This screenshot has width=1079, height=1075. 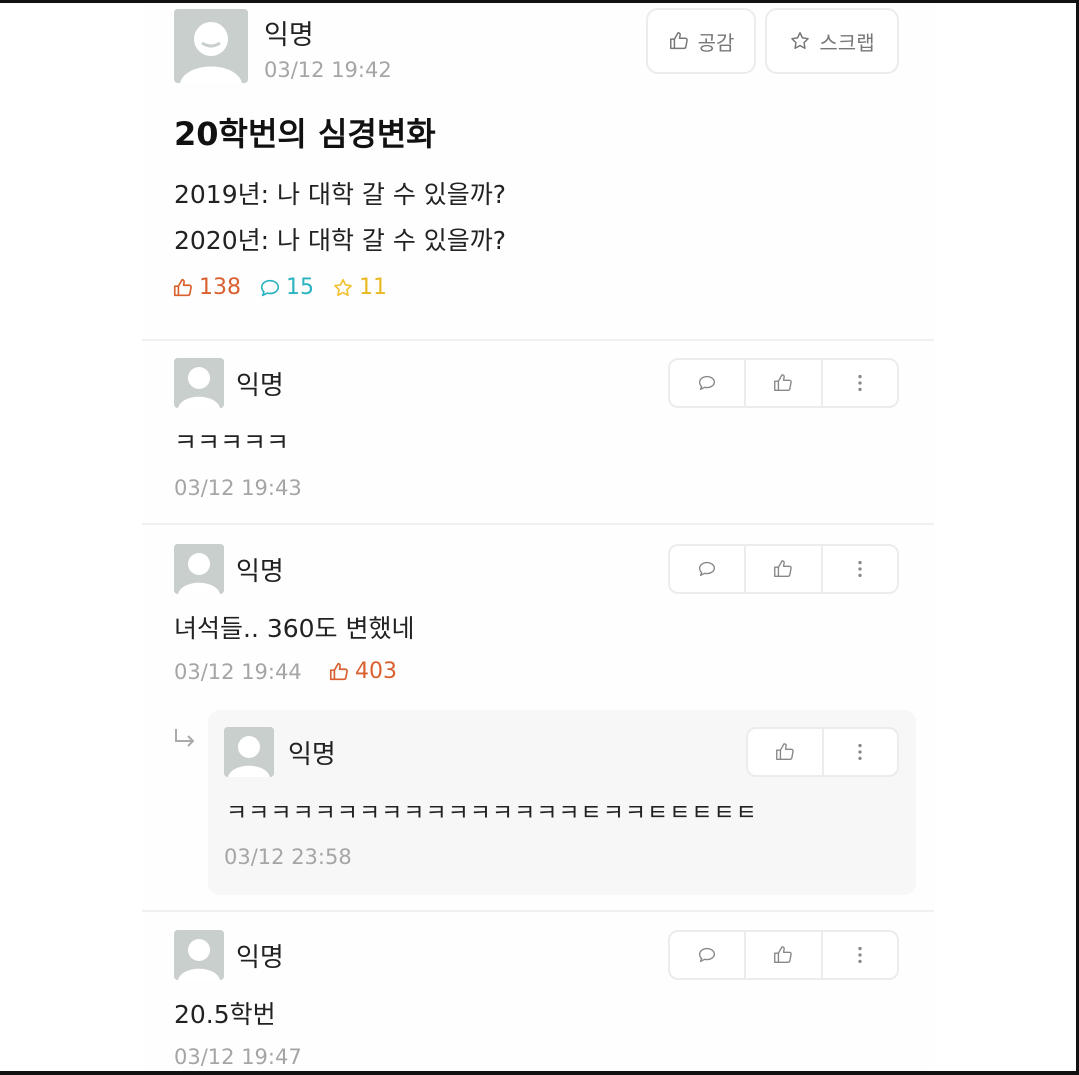 What do you see at coordinates (232, 442) in the screenshot?
I see `comment-text: ㅋㅋㅋㅋㅋ` at bounding box center [232, 442].